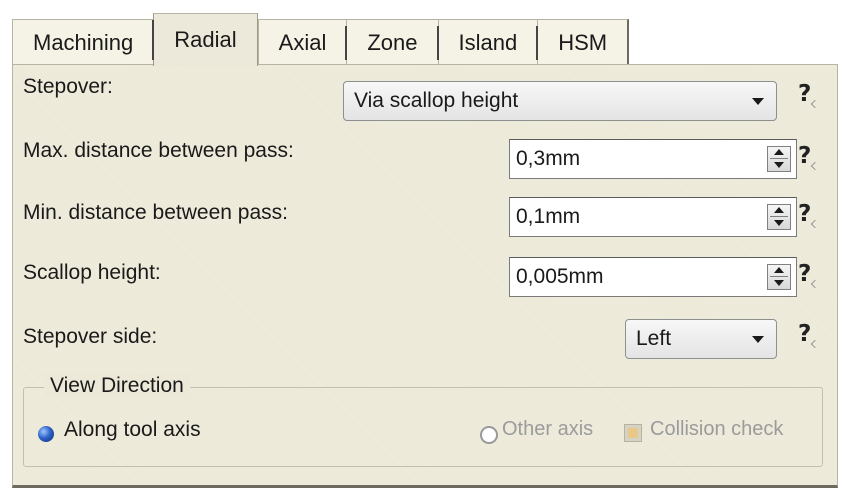 Image resolution: width=846 pixels, height=504 pixels. I want to click on tab-label: Zone, so click(392, 42).